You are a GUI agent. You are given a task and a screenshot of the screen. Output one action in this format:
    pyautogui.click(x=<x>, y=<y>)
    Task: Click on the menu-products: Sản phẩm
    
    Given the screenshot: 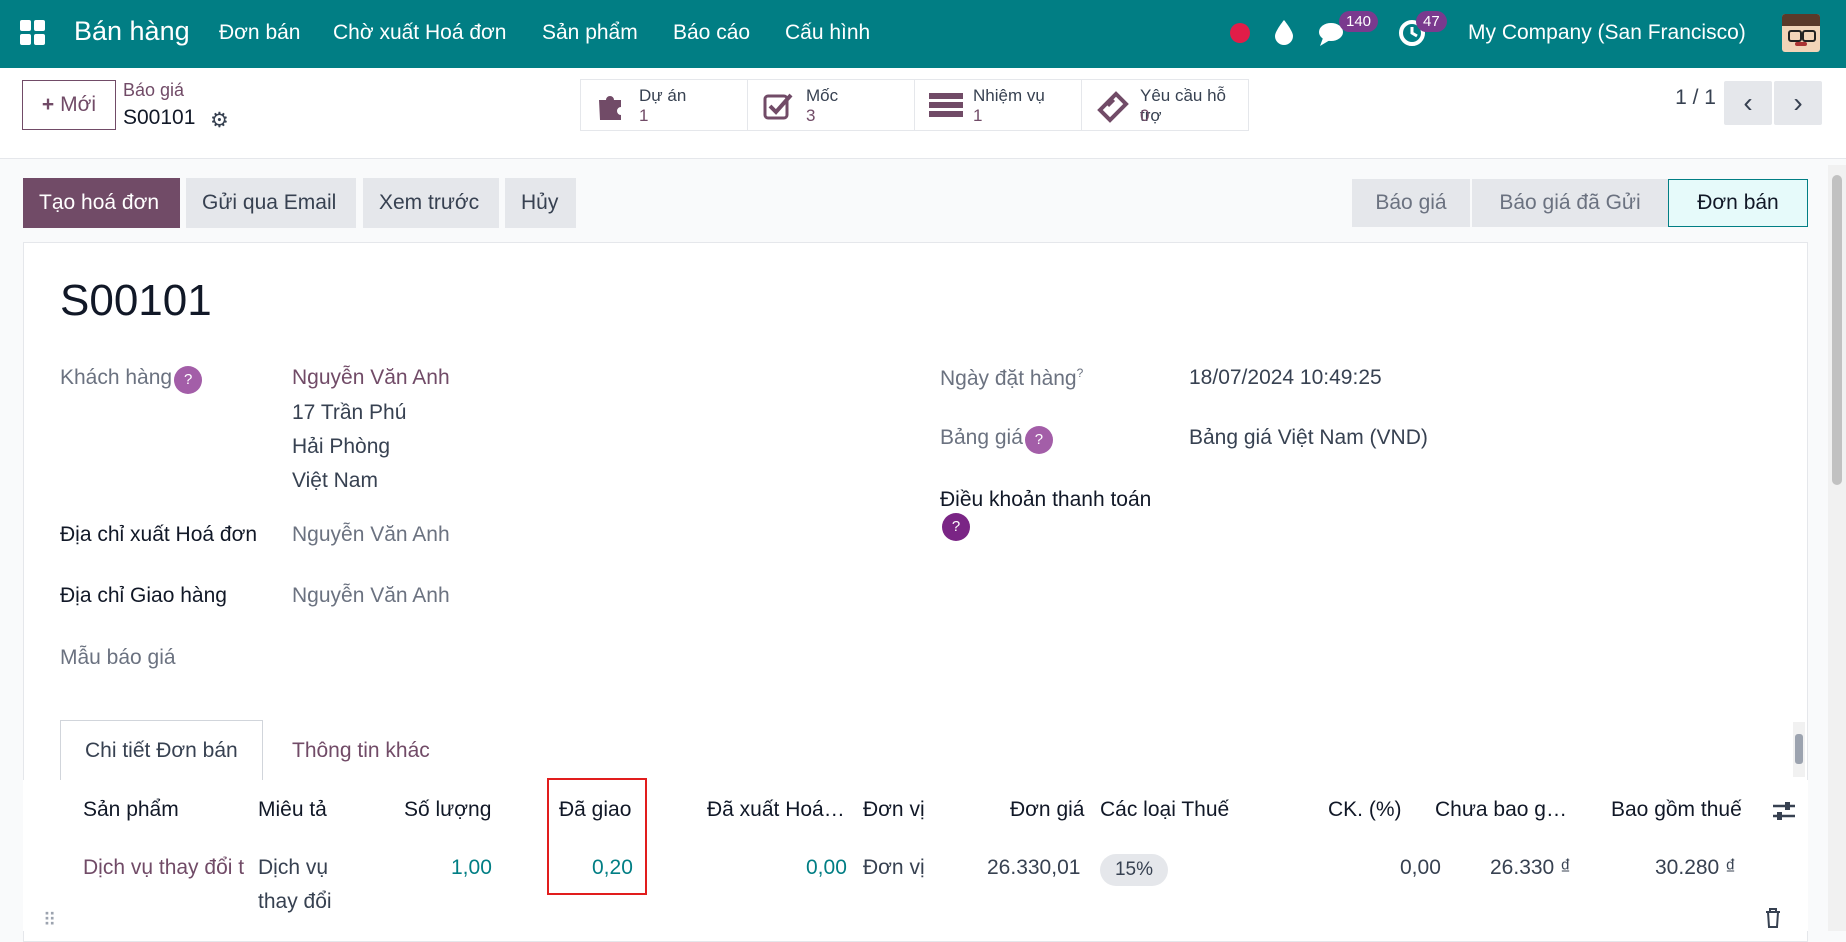 What is the action you would take?
    pyautogui.click(x=590, y=33)
    